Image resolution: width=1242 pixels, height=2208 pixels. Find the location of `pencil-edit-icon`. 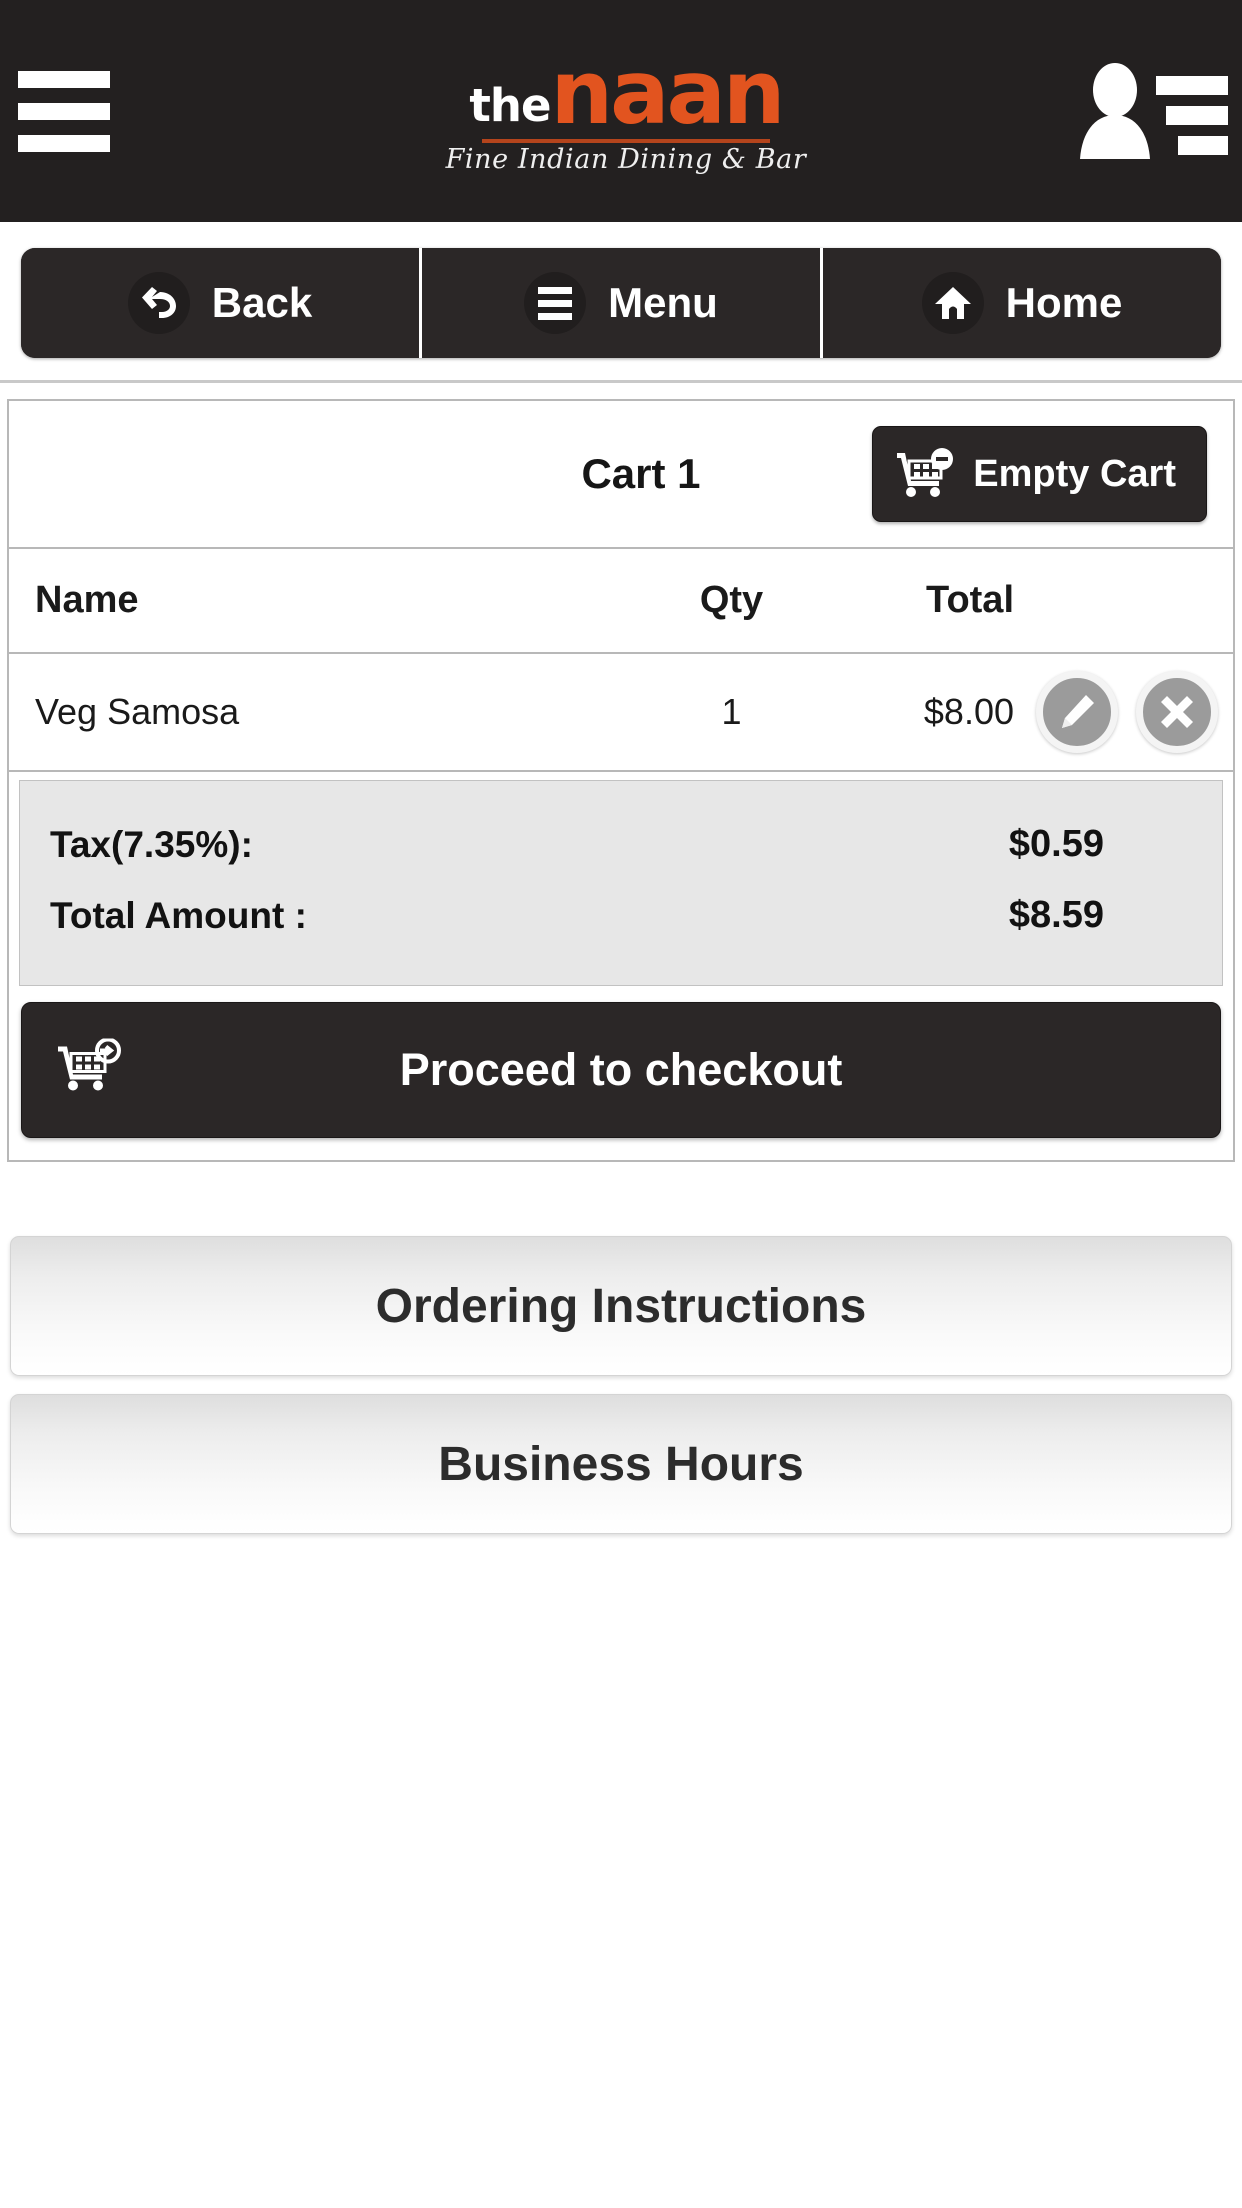

pencil-edit-icon is located at coordinates (1078, 711).